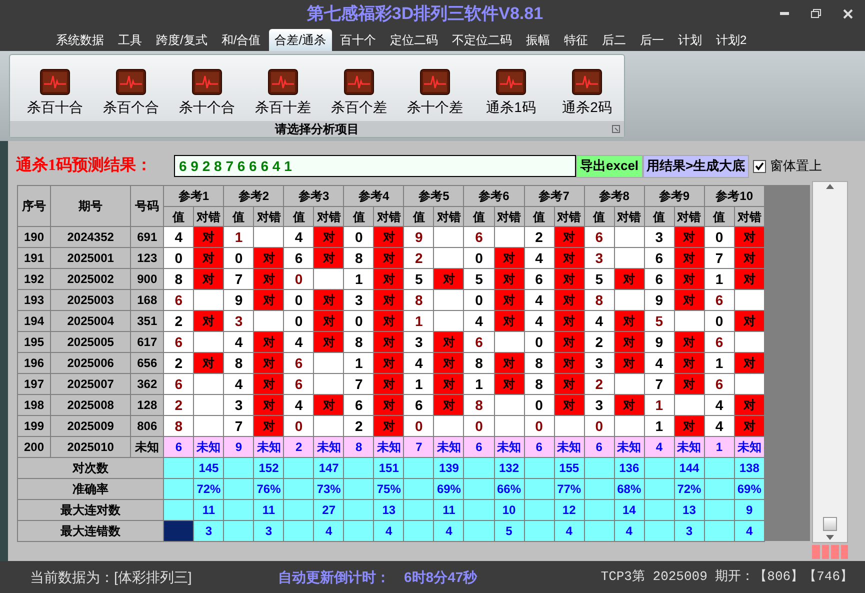 The width and height of the screenshot is (865, 593). I want to click on menu-tab: 计划, so click(690, 40).